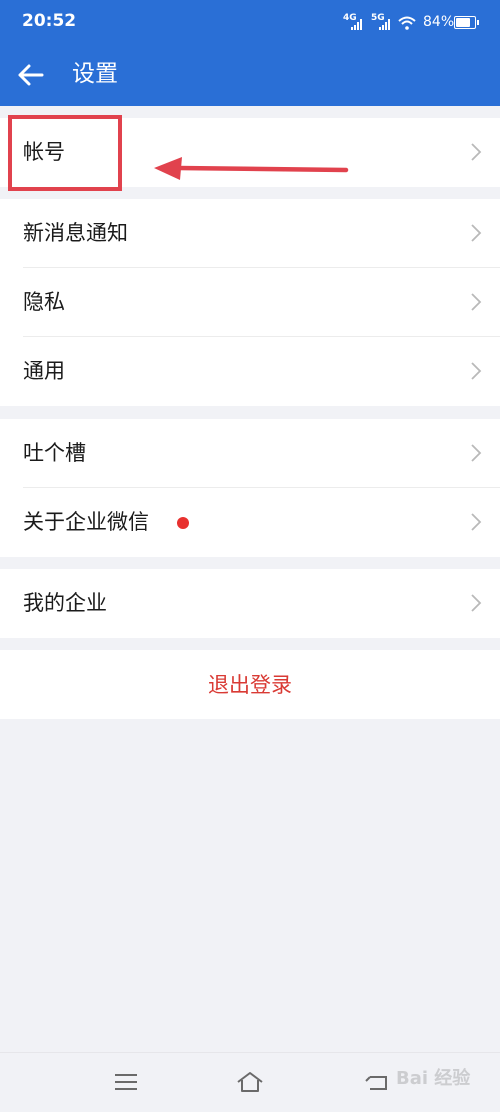  Describe the element at coordinates (250, 233) in the screenshot. I see `settings-item-notifications: 新消息通知` at that location.